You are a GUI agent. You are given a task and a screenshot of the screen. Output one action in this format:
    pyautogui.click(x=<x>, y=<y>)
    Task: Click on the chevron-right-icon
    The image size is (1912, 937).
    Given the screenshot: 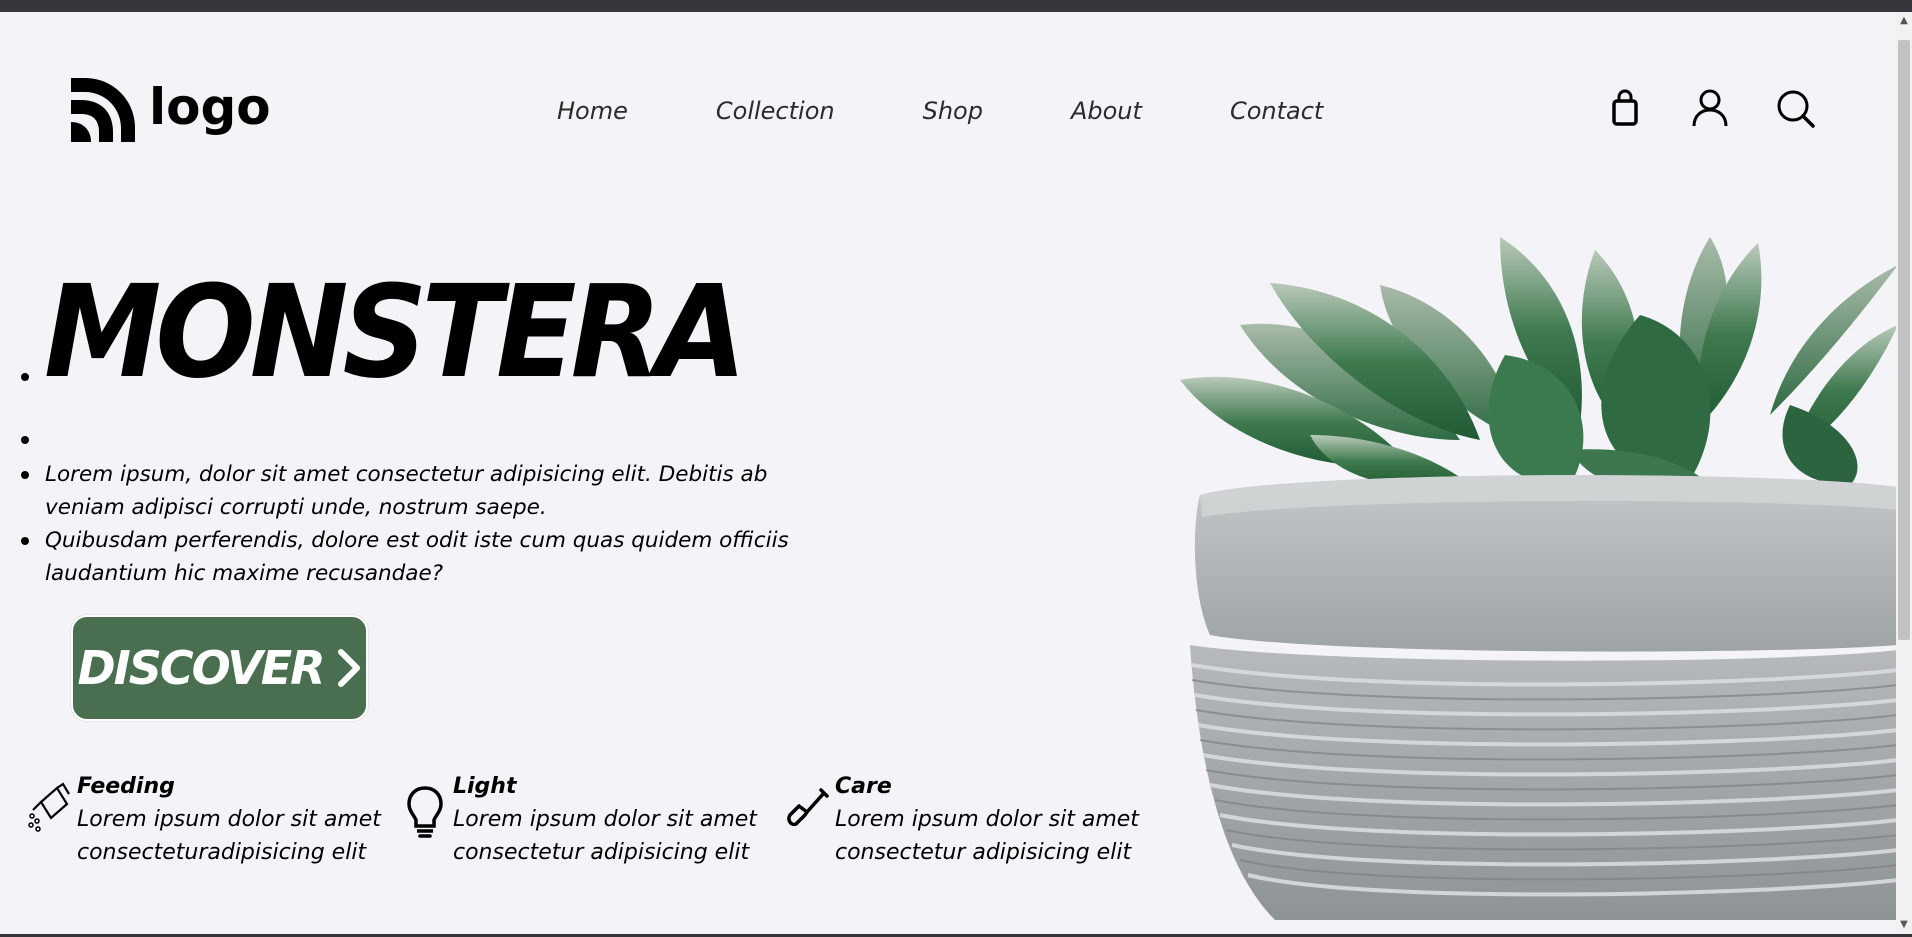 What is the action you would take?
    pyautogui.click(x=348, y=668)
    